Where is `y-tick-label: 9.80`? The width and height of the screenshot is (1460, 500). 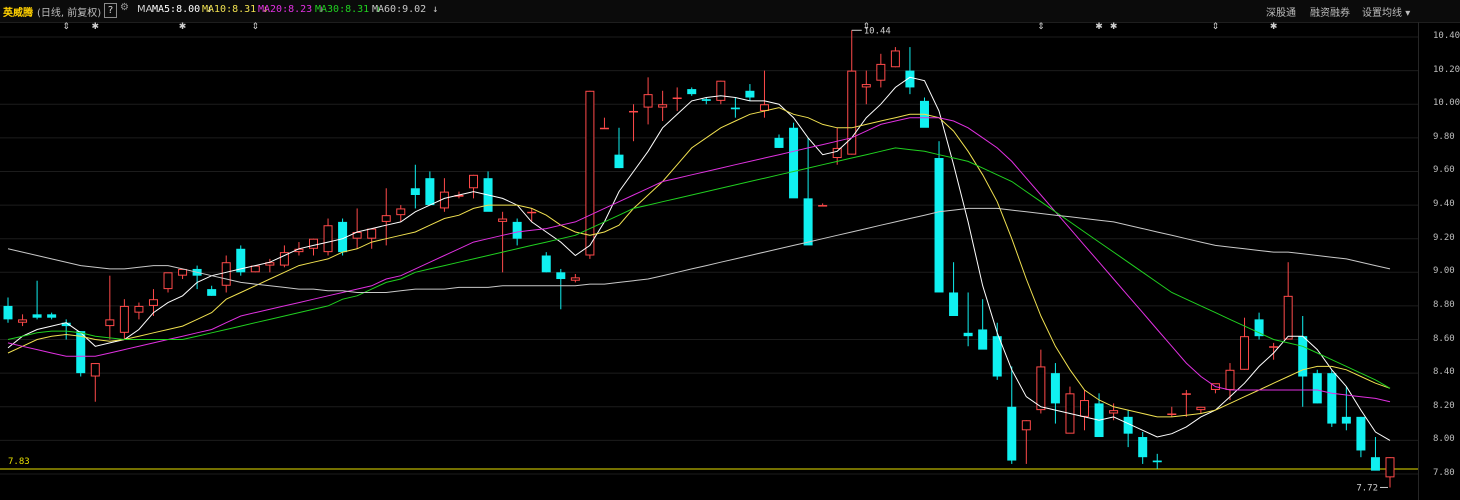
y-tick-label: 9.80 is located at coordinates (1444, 136).